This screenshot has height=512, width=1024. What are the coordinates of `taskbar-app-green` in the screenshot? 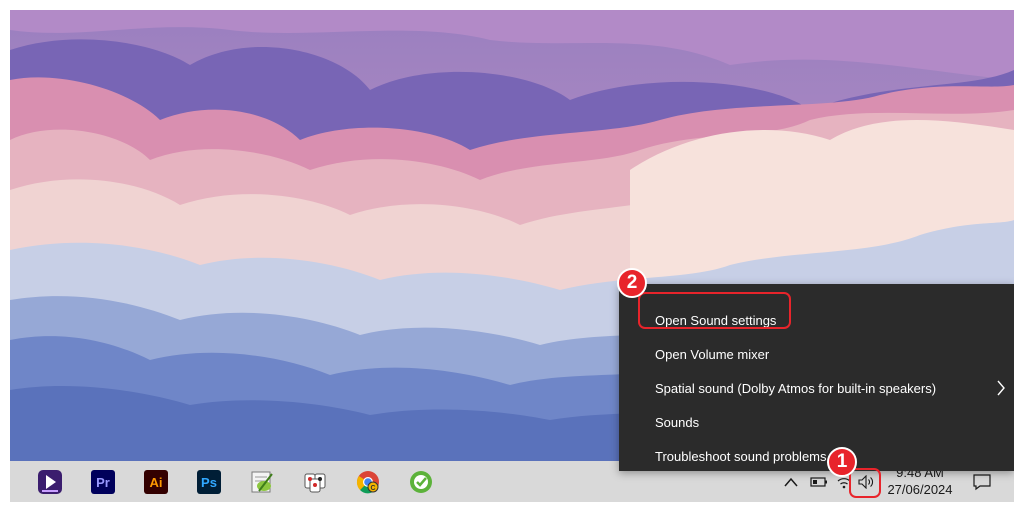 It's located at (421, 482).